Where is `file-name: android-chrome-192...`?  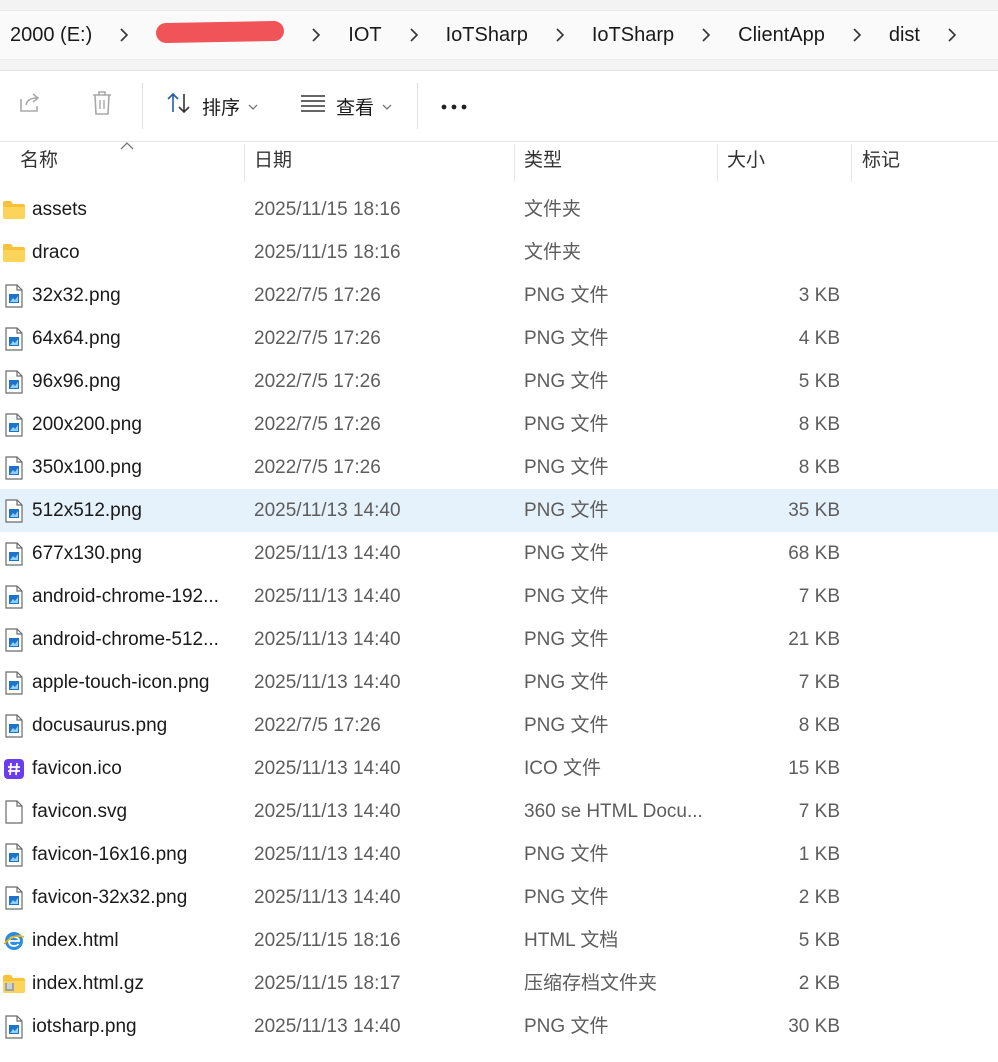
file-name: android-chrome-192... is located at coordinates (125, 596).